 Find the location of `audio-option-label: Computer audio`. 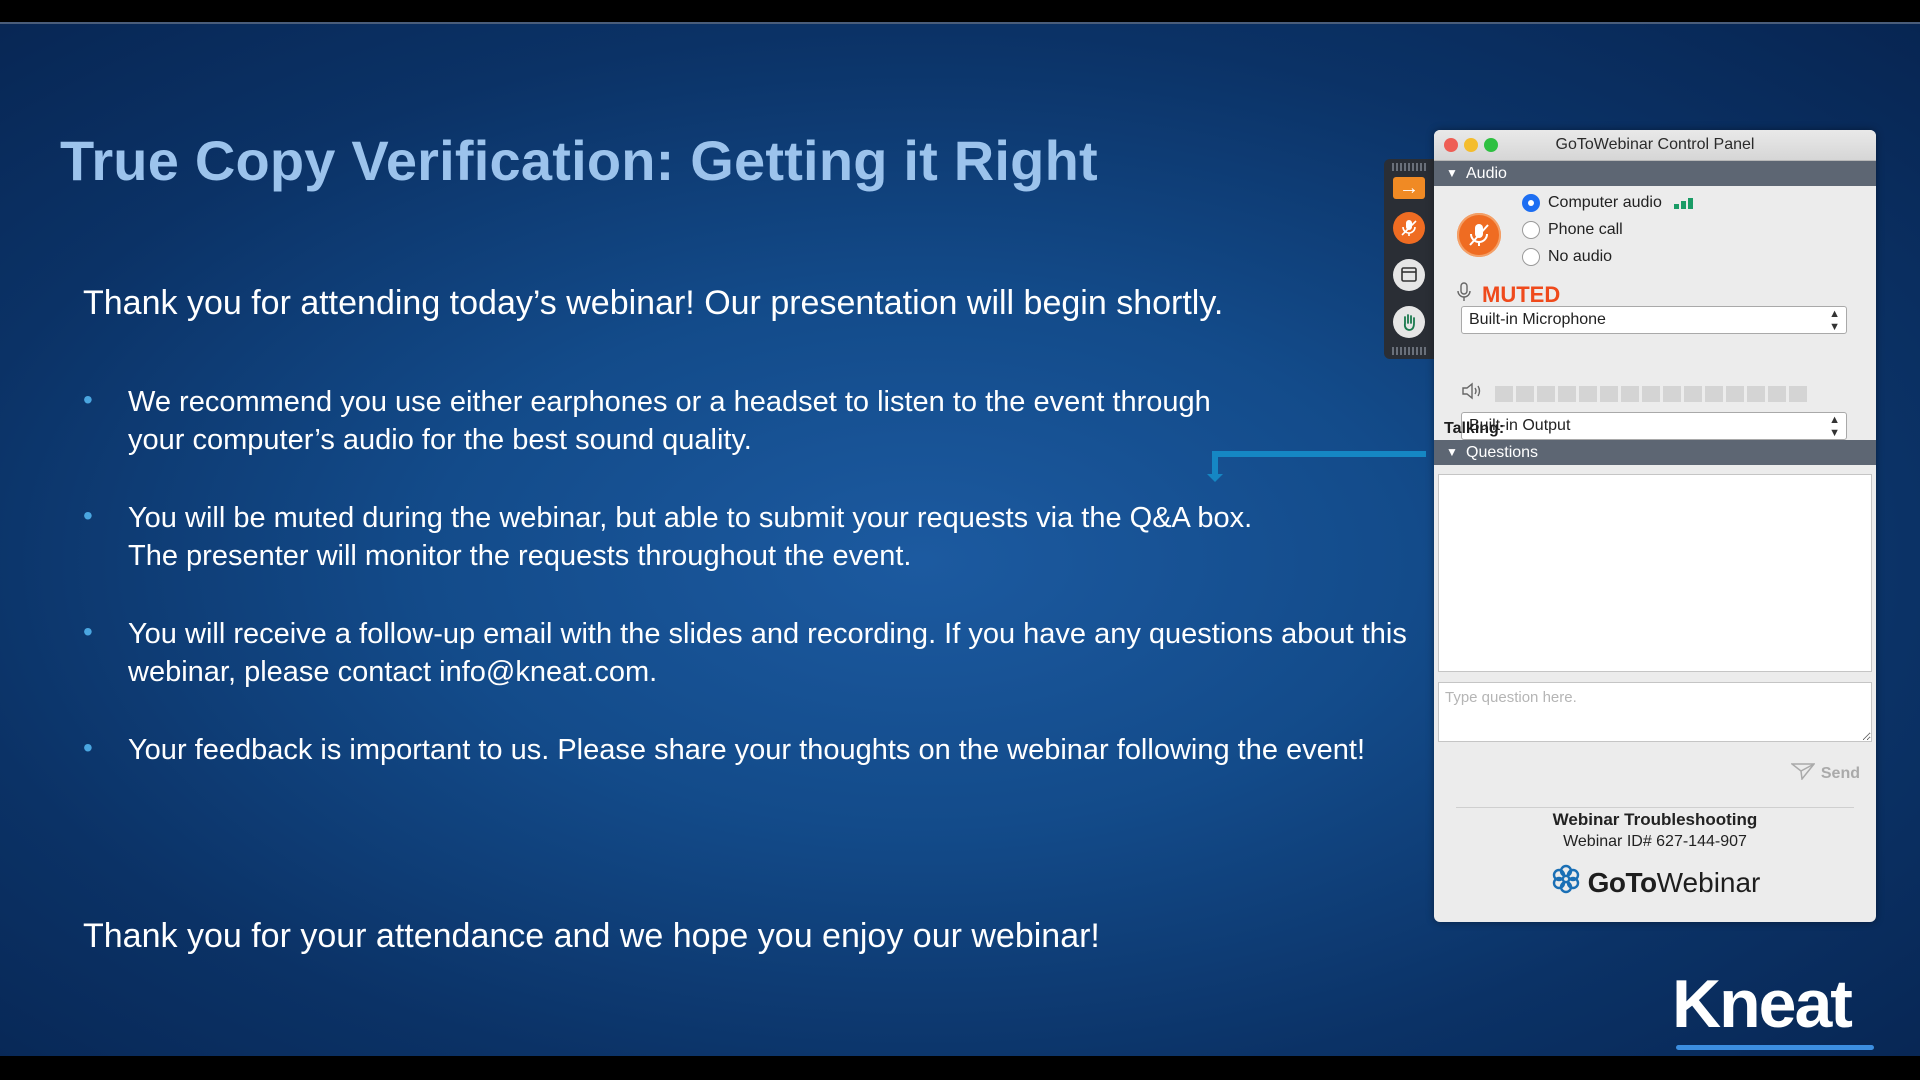

audio-option-label: Computer audio is located at coordinates (1605, 202).